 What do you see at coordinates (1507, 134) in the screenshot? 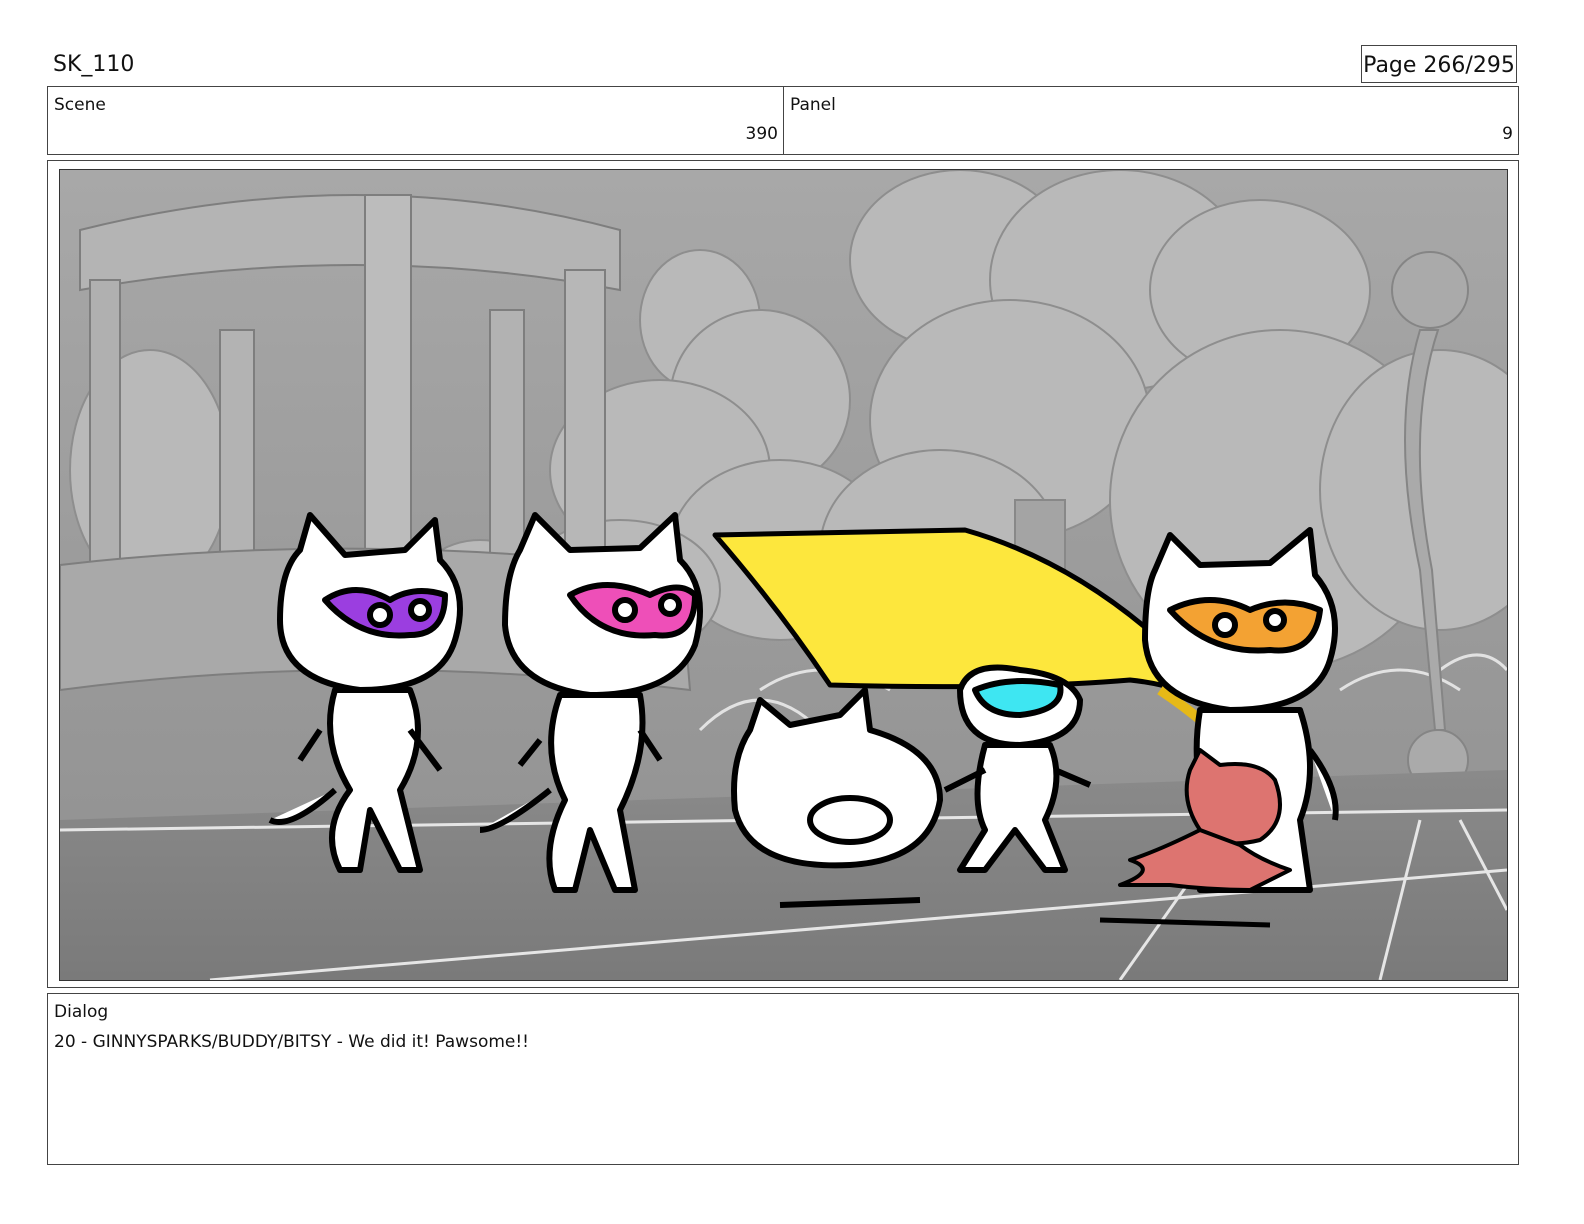
I see `panel-number: 9` at bounding box center [1507, 134].